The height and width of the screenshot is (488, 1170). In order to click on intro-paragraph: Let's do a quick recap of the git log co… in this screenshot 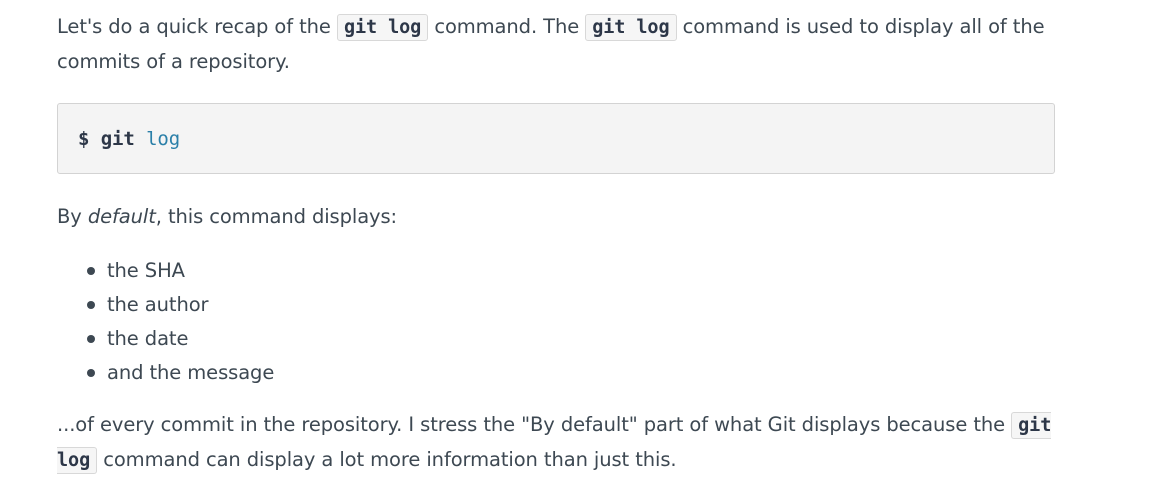, I will do `click(557, 44)`.